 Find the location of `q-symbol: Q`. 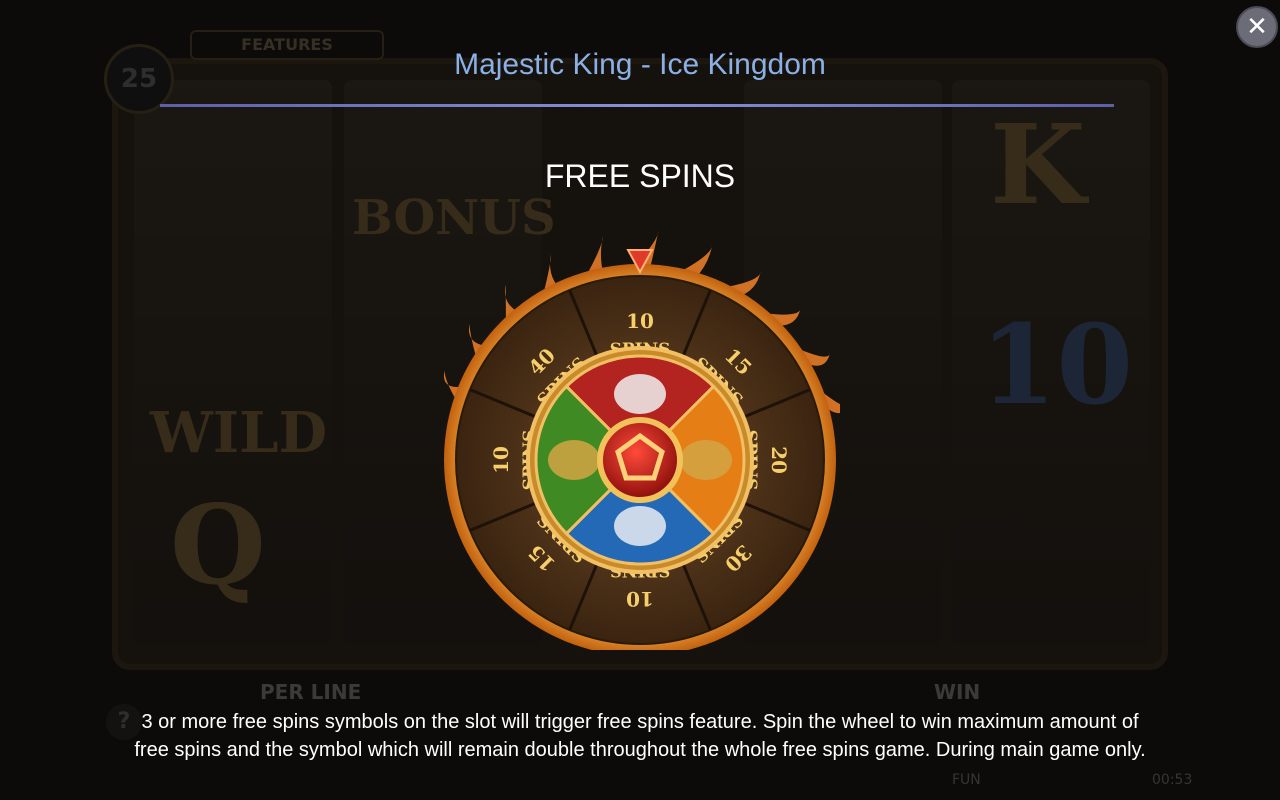

q-symbol: Q is located at coordinates (218, 544).